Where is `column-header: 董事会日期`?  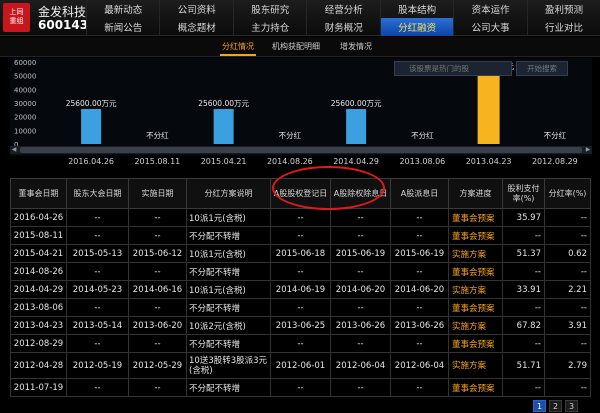
column-header: 董事会日期 is located at coordinates (38, 193).